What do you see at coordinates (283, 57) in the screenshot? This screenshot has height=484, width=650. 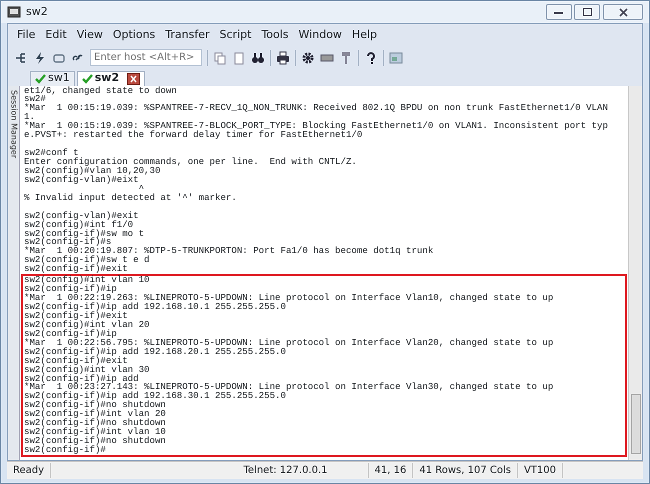 I see `print-icon` at bounding box center [283, 57].